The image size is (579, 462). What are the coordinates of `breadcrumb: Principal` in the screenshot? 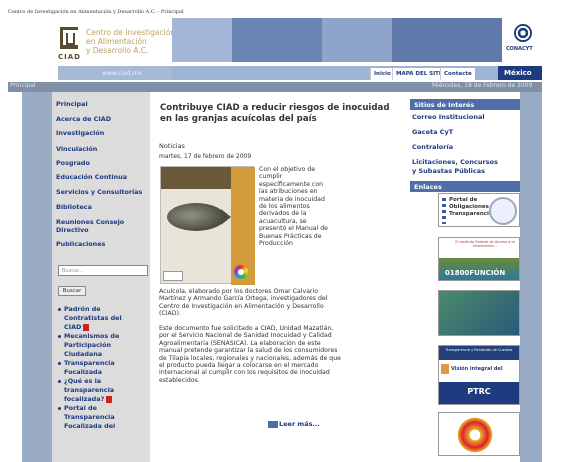 It's located at (23, 85).